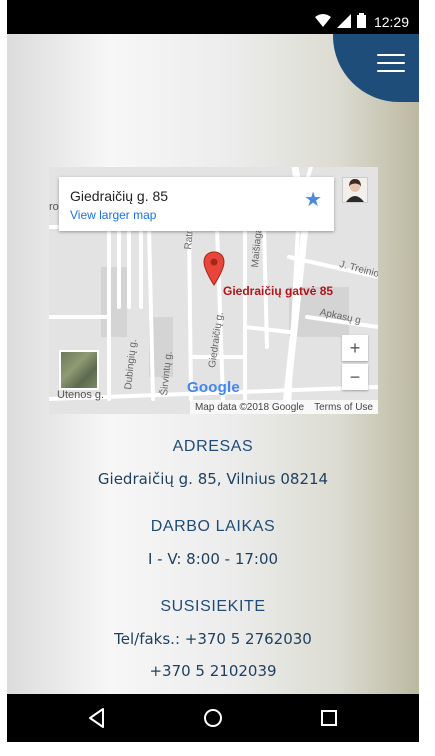 The height and width of the screenshot is (756, 435). I want to click on contact-phone: Tel/faks.: +370 5 2762030, so click(213, 639).